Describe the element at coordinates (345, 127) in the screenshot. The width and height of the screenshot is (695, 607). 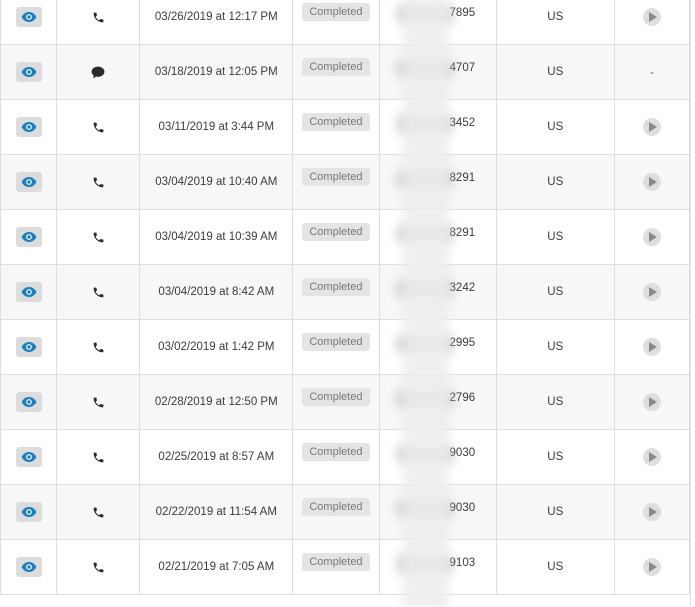
I see `table-row: 03/11/2019 at 3:44 PM Completed 3452 US` at that location.